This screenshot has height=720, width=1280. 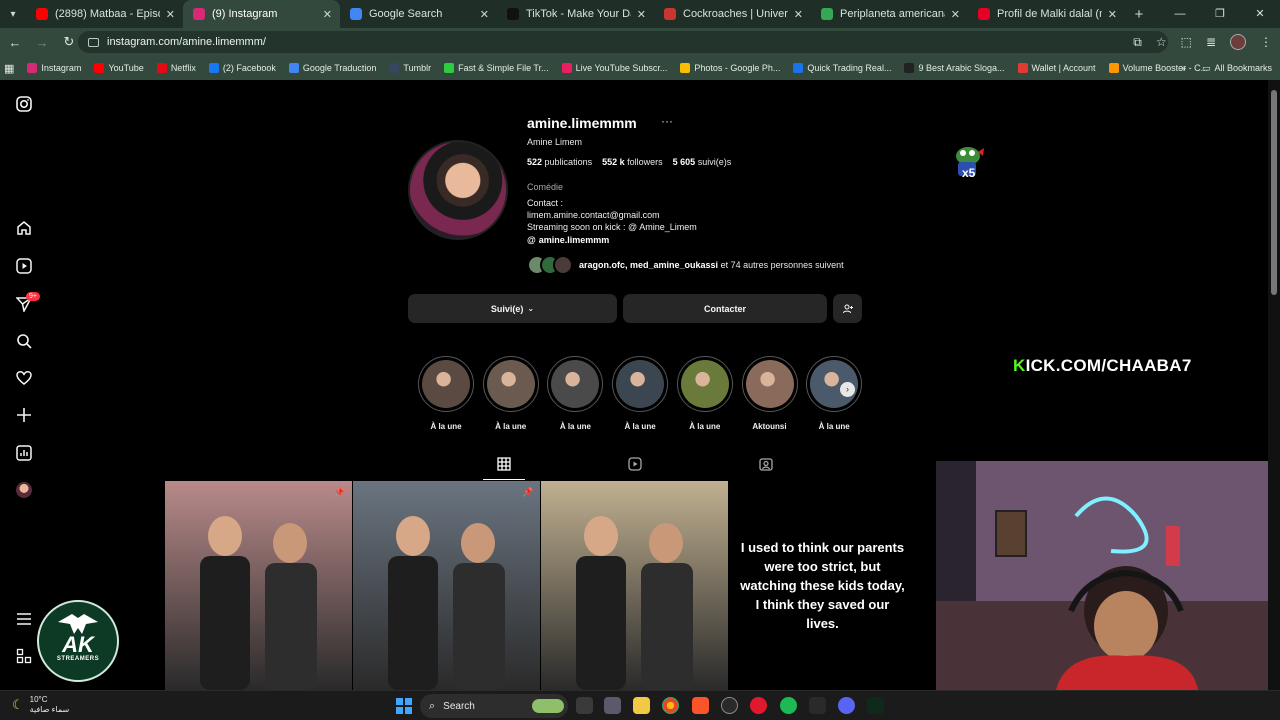 What do you see at coordinates (1274, 192) in the screenshot?
I see `scrollbar-thumb` at bounding box center [1274, 192].